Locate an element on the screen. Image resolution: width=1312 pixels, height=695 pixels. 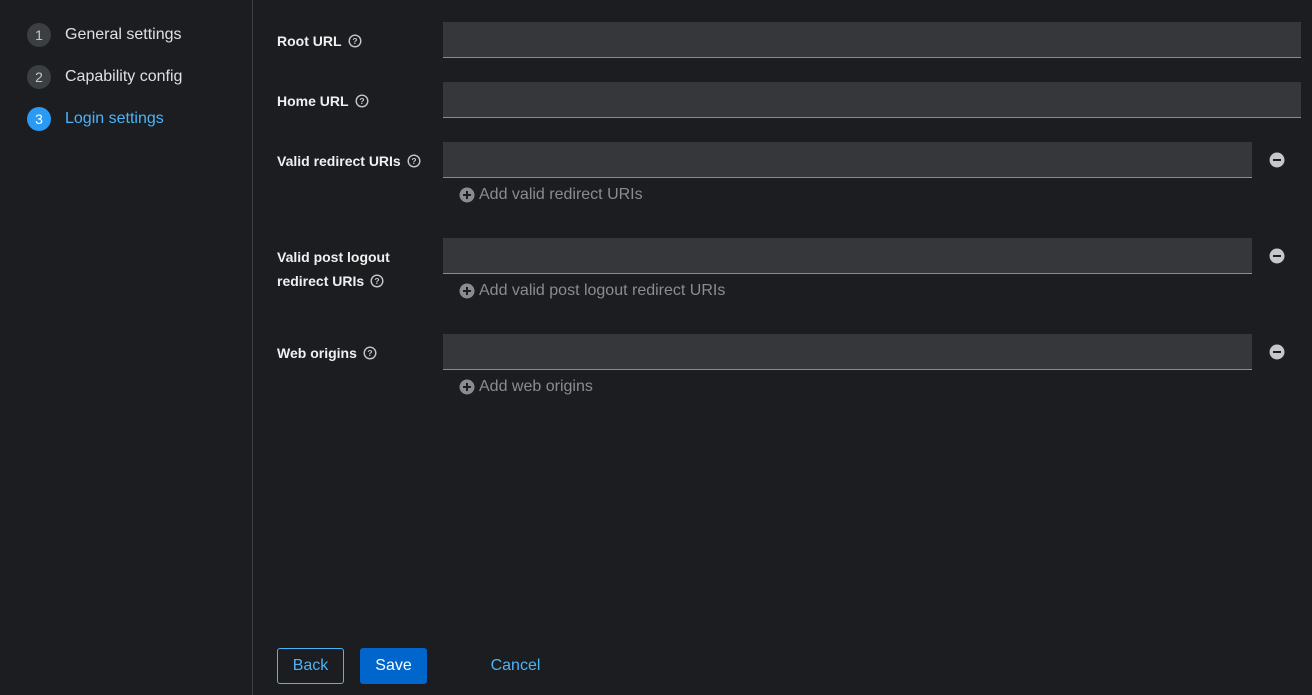
step-number: 3 is located at coordinates (39, 119).